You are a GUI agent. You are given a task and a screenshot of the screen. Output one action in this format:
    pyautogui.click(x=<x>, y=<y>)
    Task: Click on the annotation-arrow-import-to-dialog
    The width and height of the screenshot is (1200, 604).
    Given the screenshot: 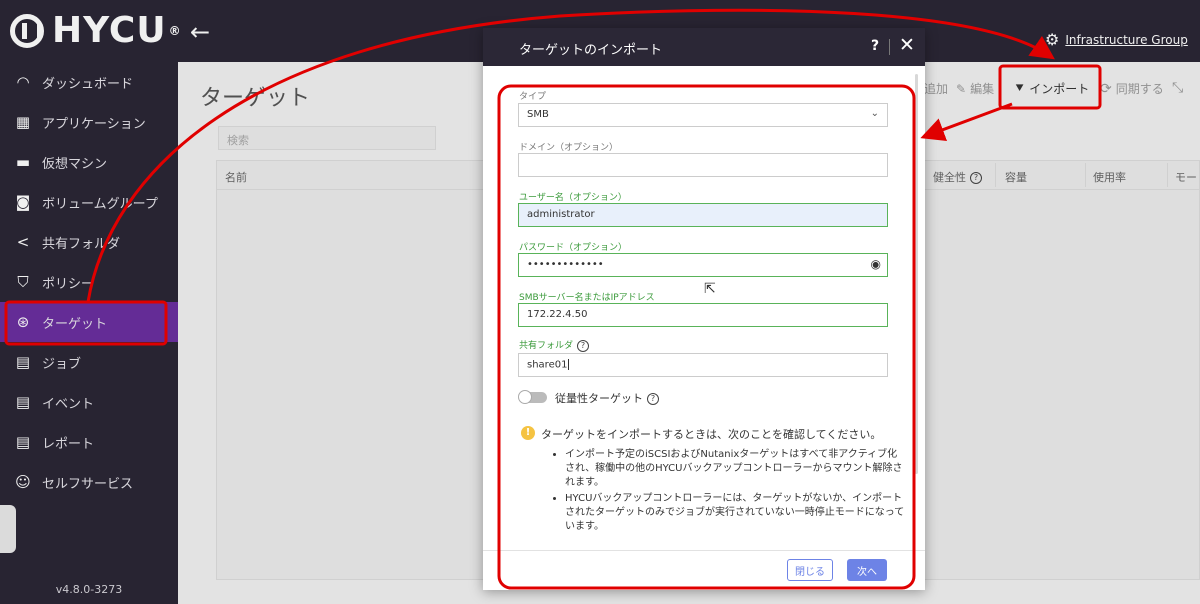 What is the action you would take?
    pyautogui.click(x=966, y=121)
    